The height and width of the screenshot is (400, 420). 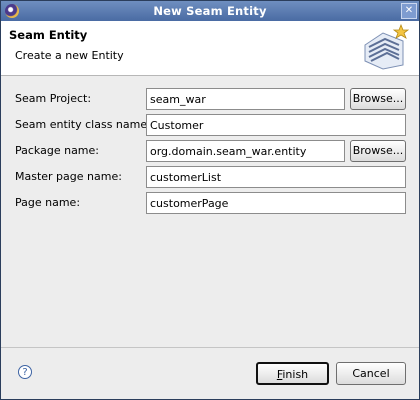 What do you see at coordinates (25, 372) in the screenshot?
I see `help-icon: ?` at bounding box center [25, 372].